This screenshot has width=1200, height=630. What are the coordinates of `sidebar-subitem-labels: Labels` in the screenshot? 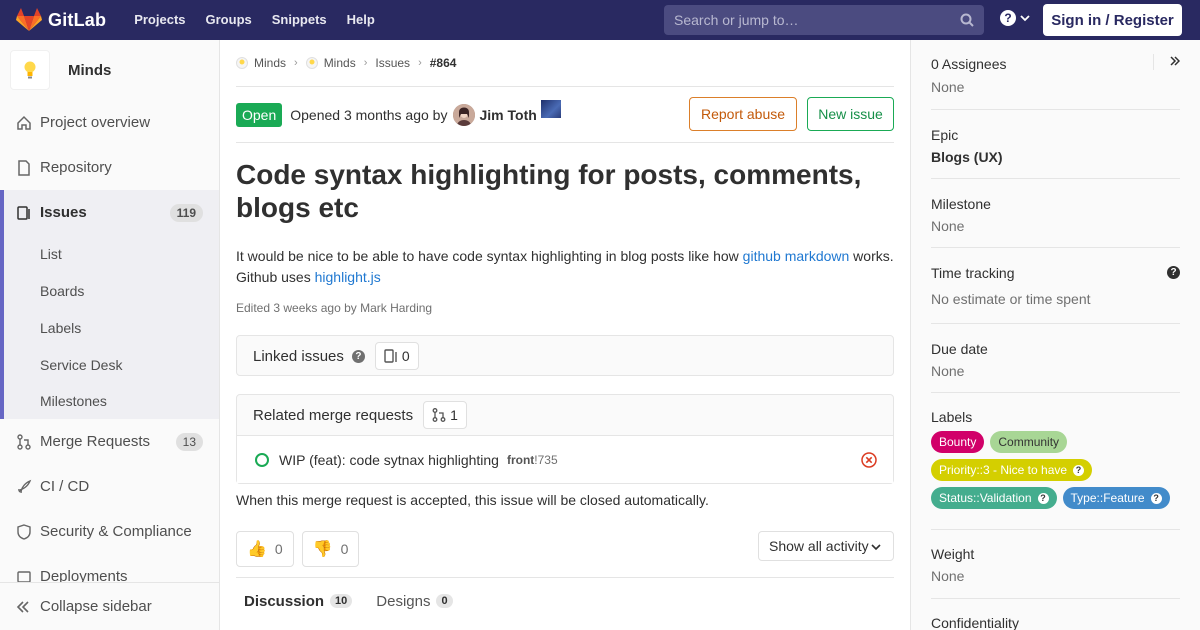 It's located at (111, 327).